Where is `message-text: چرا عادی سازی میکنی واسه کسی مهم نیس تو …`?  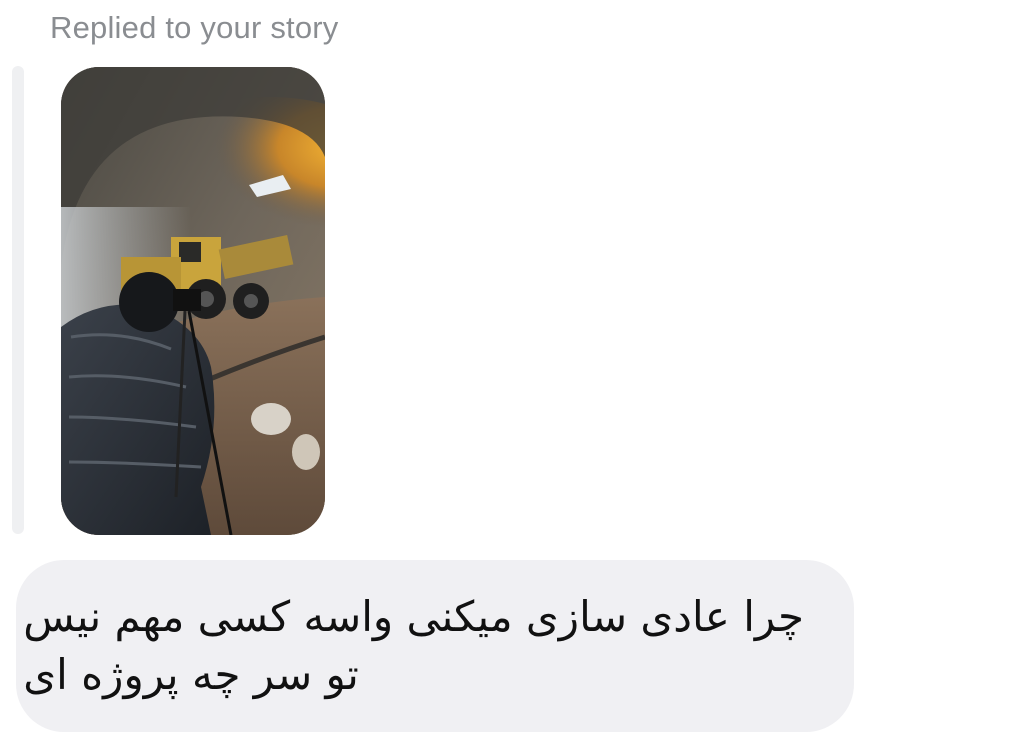
message-text: چرا عادی سازی میکنی واسه کسی مهم نیس تو … is located at coordinates (413, 645).